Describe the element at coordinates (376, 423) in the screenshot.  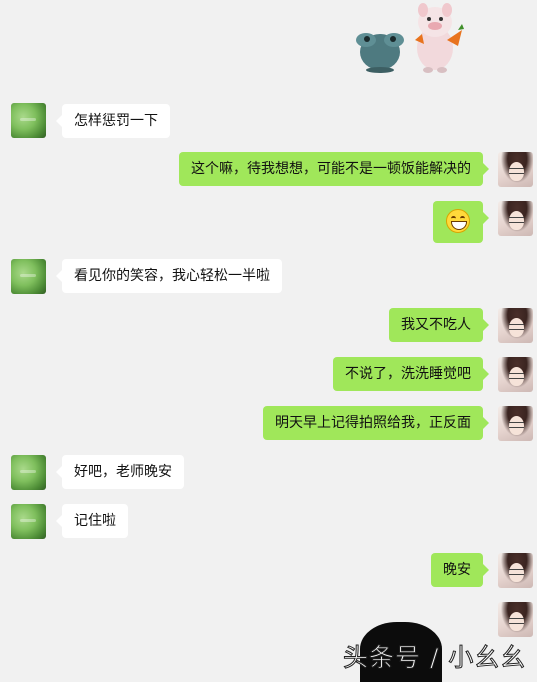
I see `outgoing-message-bubble: 明天早上记得拍照给我，正反面` at that location.